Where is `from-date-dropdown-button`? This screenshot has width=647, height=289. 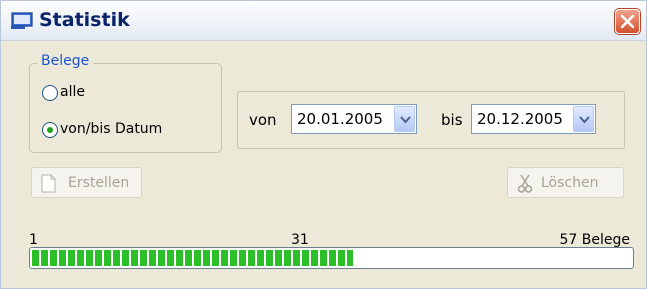
from-date-dropdown-button is located at coordinates (404, 119).